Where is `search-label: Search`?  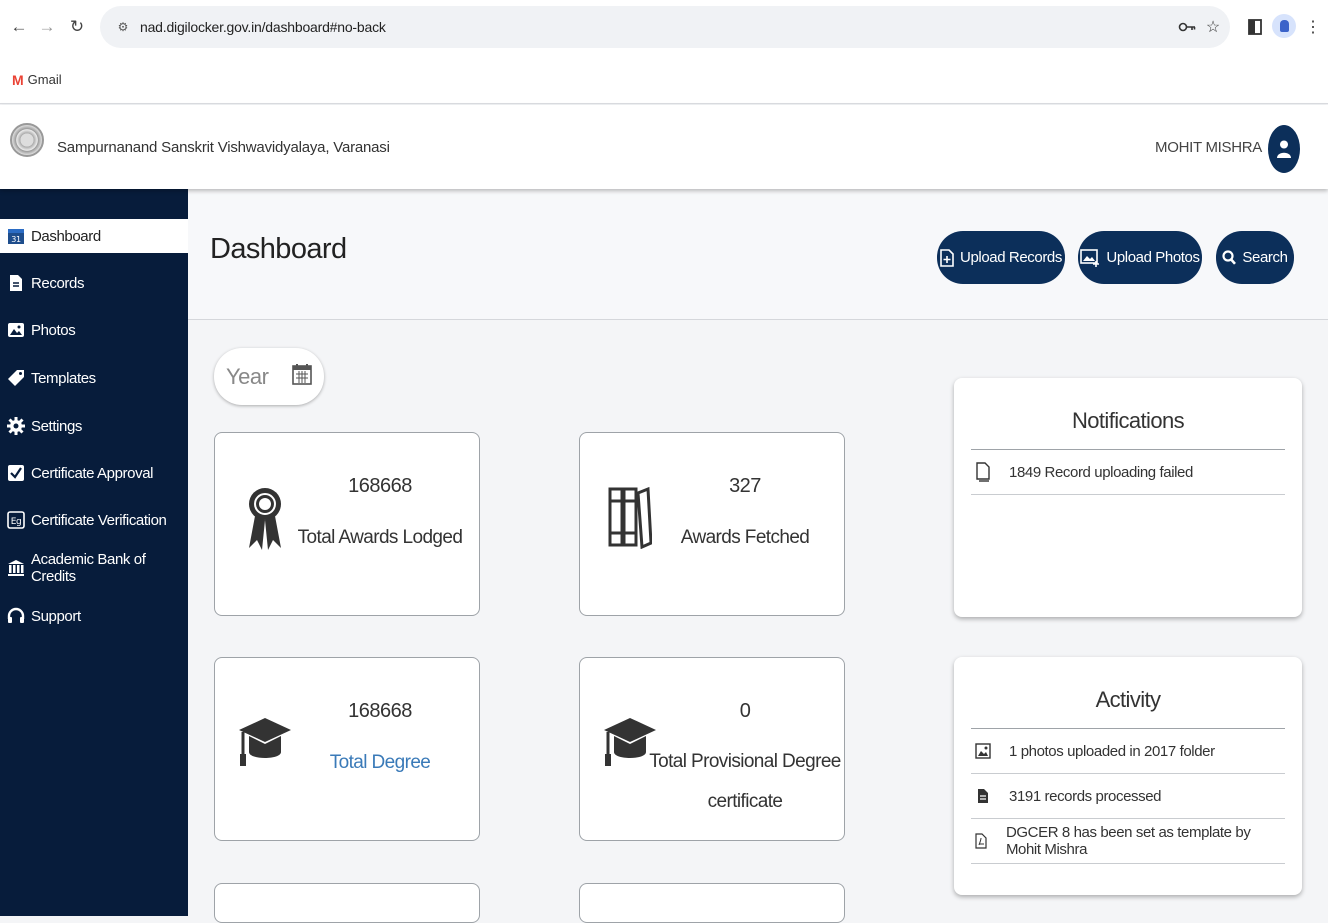
search-label: Search is located at coordinates (1265, 257).